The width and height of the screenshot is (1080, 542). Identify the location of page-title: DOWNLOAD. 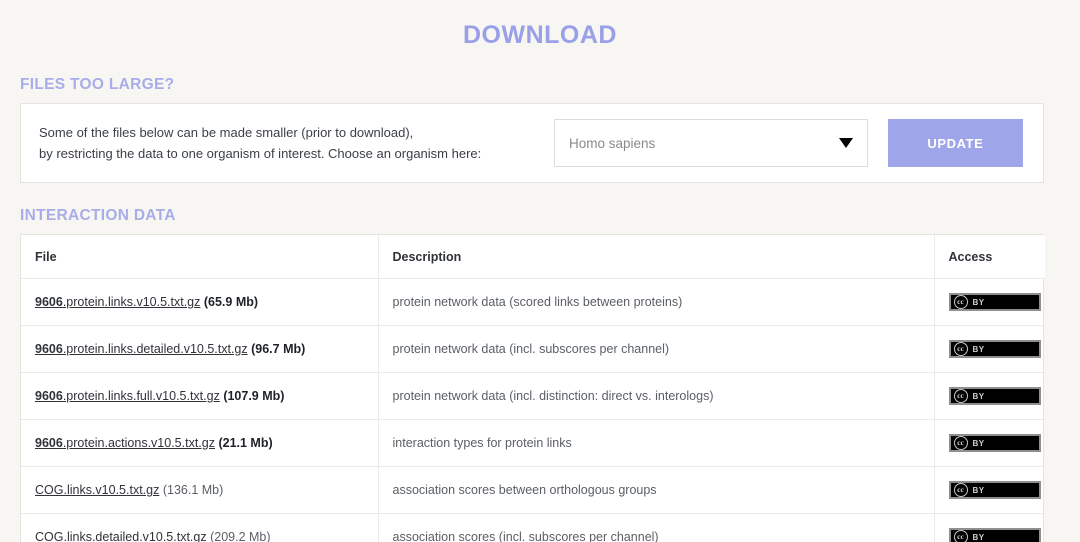
(540, 35).